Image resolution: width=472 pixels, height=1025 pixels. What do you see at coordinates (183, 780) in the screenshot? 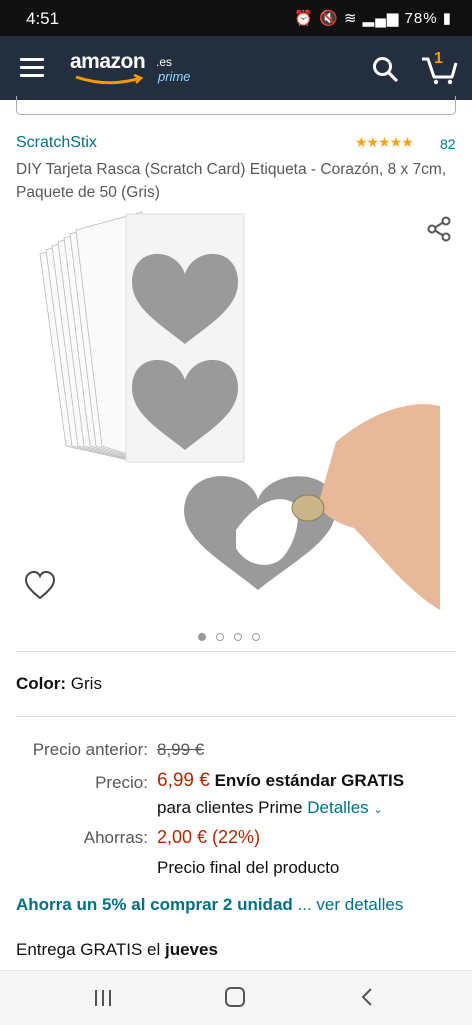
I see `price-value: 6,99 €` at bounding box center [183, 780].